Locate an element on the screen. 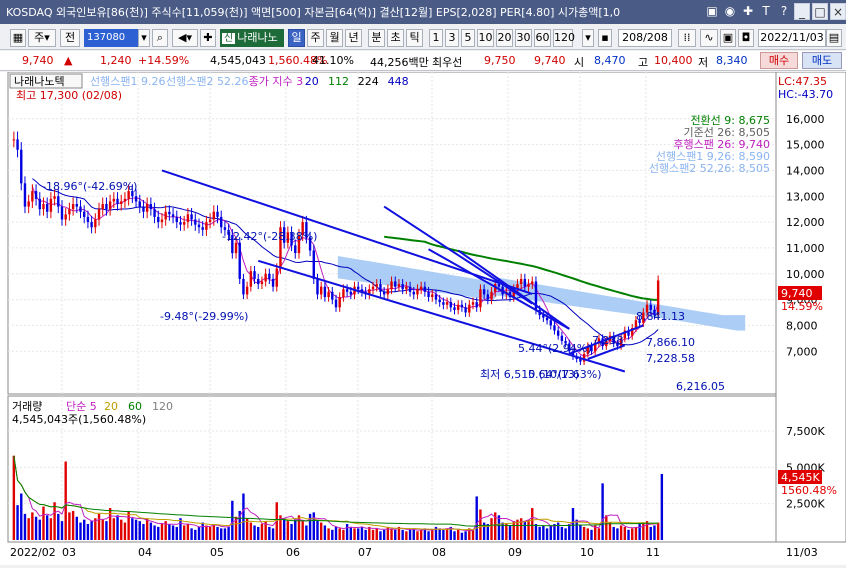 This screenshot has height=568, width=846. calendar-icon: ▤ is located at coordinates (834, 38).